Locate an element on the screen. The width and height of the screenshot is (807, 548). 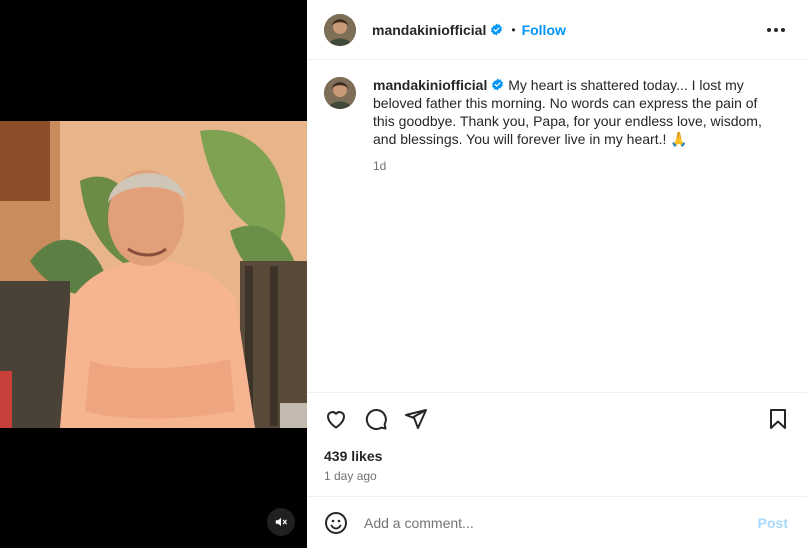
follow-button: Follow is located at coordinates (544, 30).